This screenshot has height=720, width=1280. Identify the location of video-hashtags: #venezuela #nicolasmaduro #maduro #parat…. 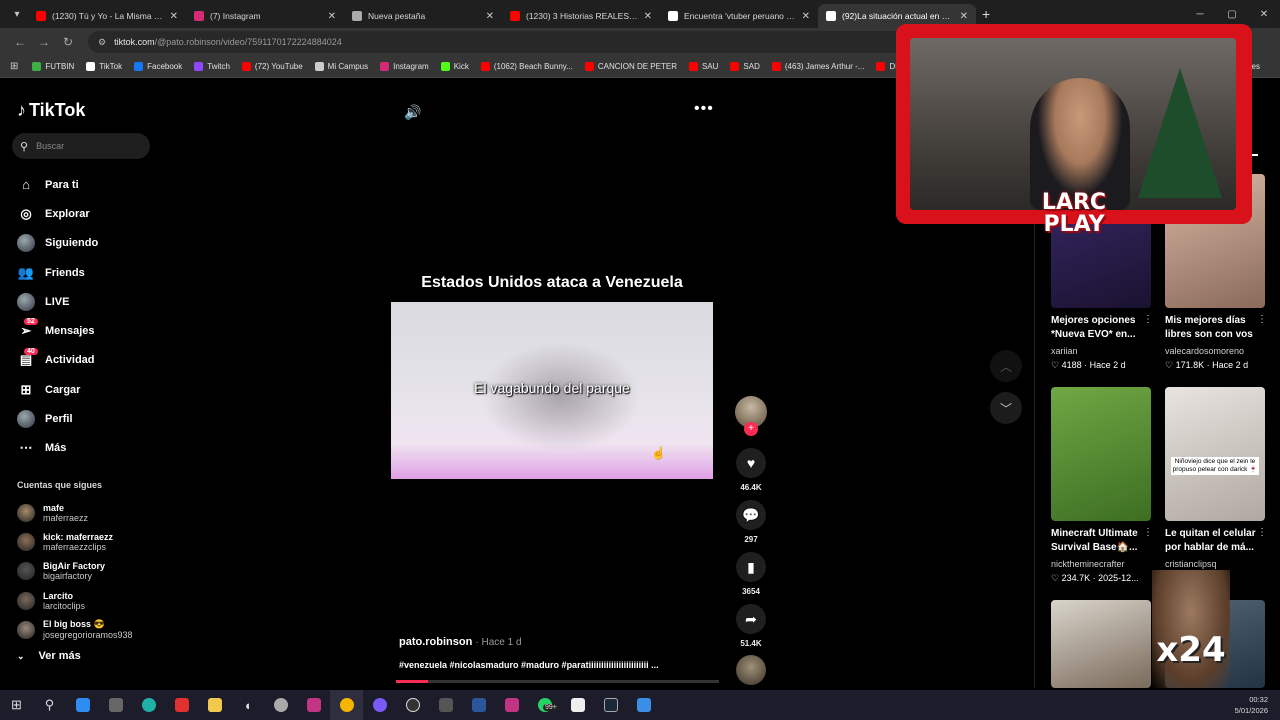
(549, 665).